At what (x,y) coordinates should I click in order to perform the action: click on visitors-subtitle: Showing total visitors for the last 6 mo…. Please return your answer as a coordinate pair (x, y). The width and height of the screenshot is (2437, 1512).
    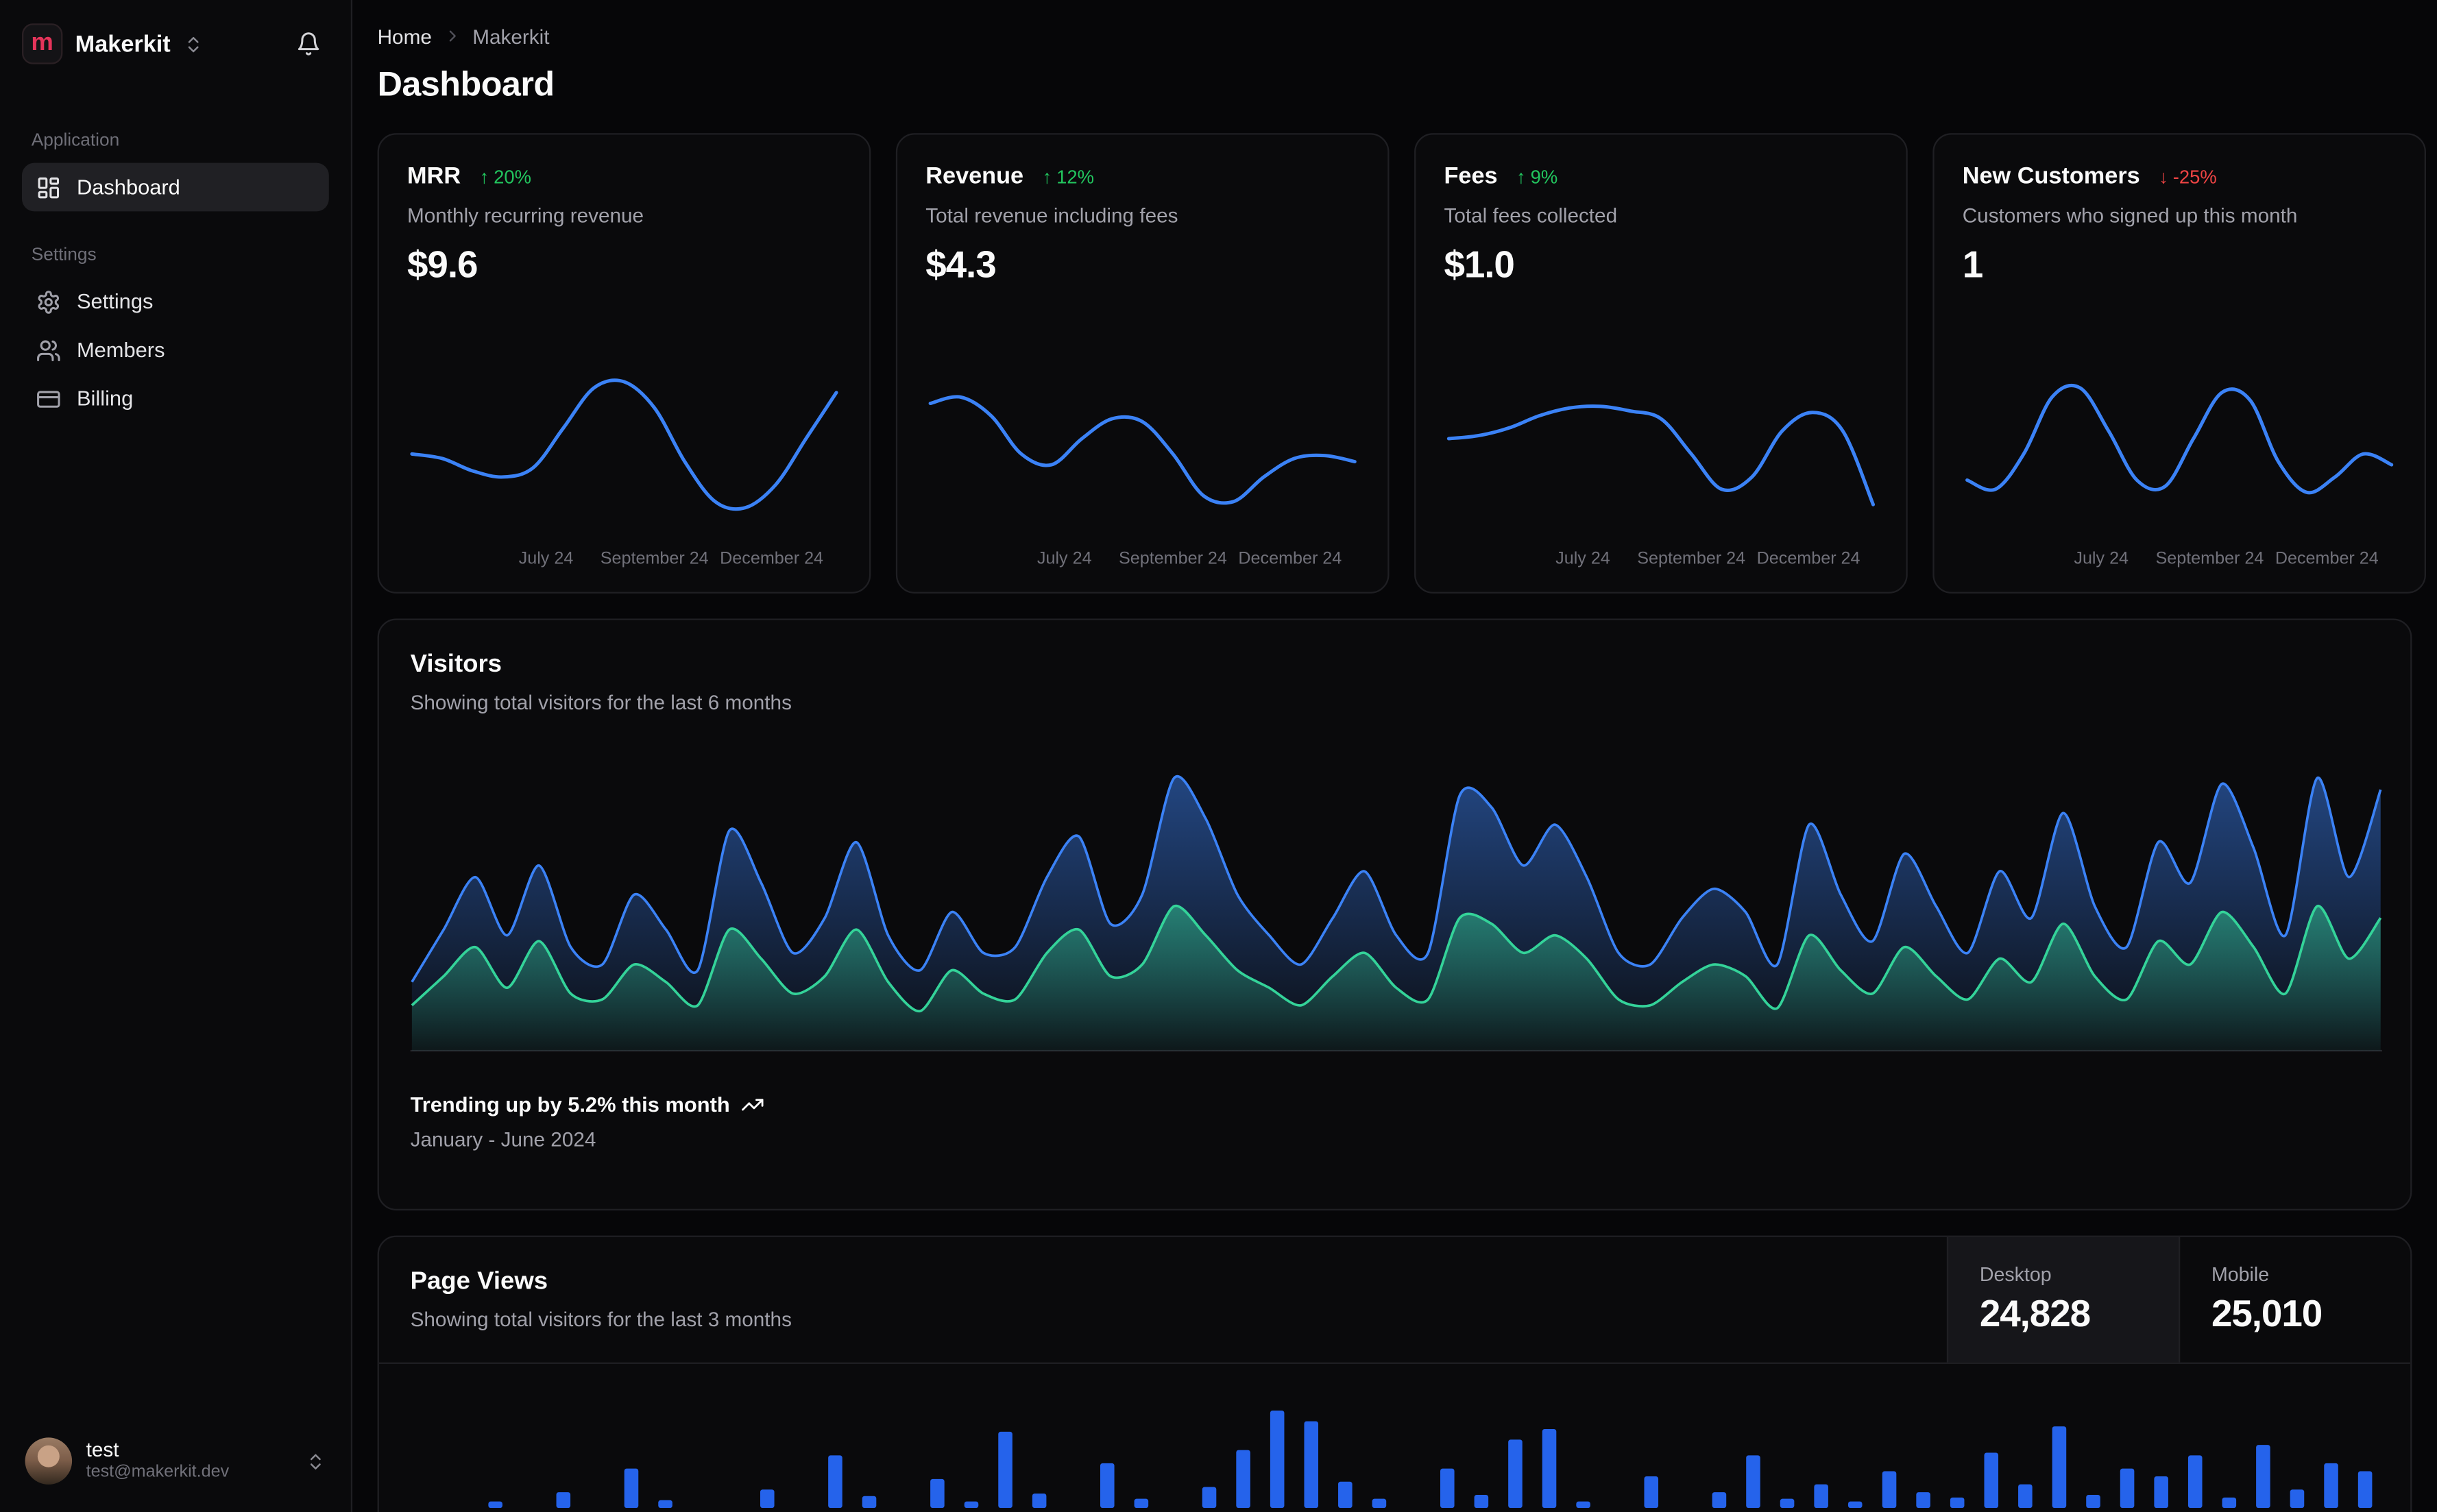
    Looking at the image, I should click on (601, 702).